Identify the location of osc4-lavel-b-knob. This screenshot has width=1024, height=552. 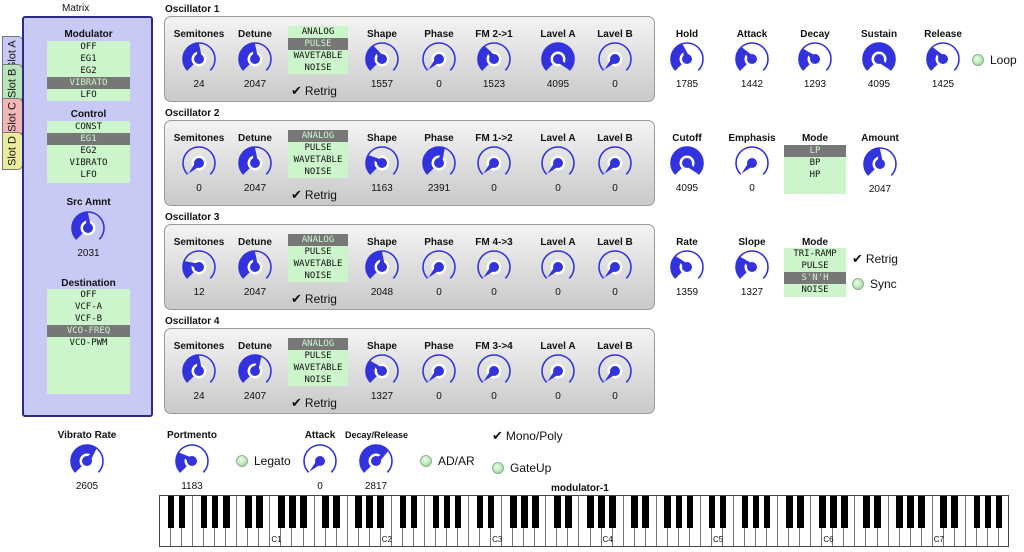
(615, 371).